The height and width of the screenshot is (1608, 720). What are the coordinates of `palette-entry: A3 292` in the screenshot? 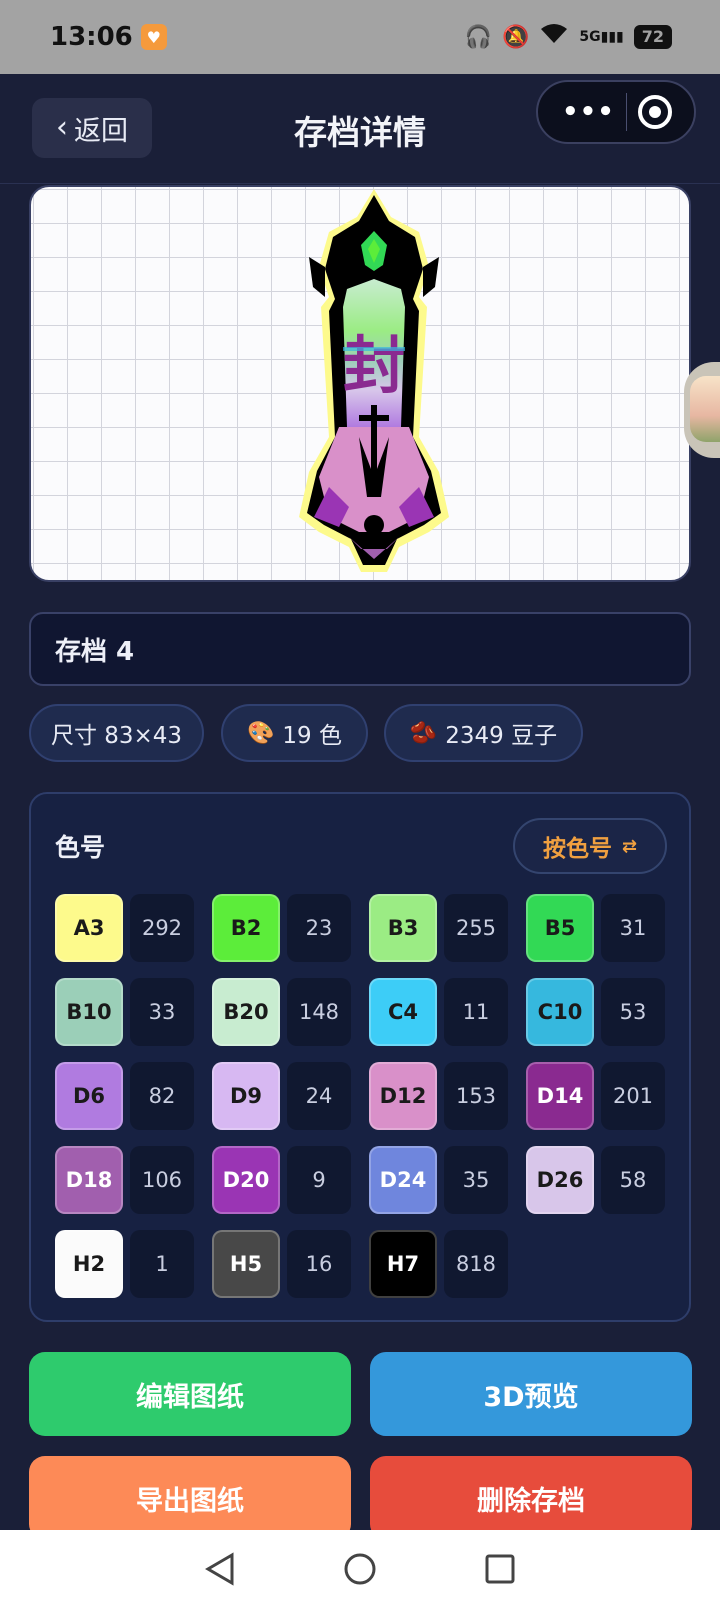 It's located at (126, 928).